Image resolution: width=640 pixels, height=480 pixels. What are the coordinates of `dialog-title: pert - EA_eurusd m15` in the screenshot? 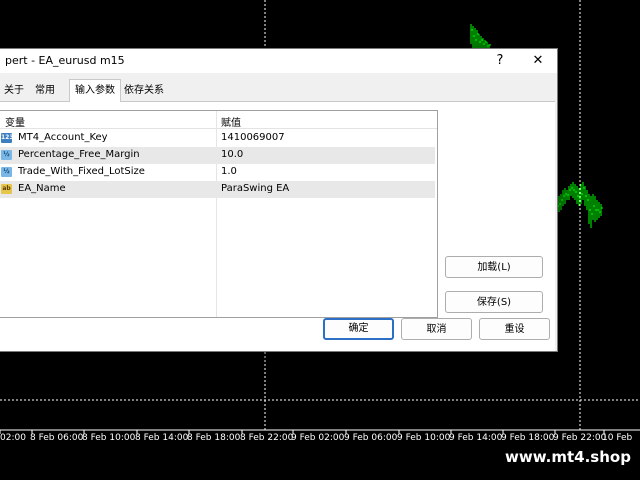 It's located at (65, 60).